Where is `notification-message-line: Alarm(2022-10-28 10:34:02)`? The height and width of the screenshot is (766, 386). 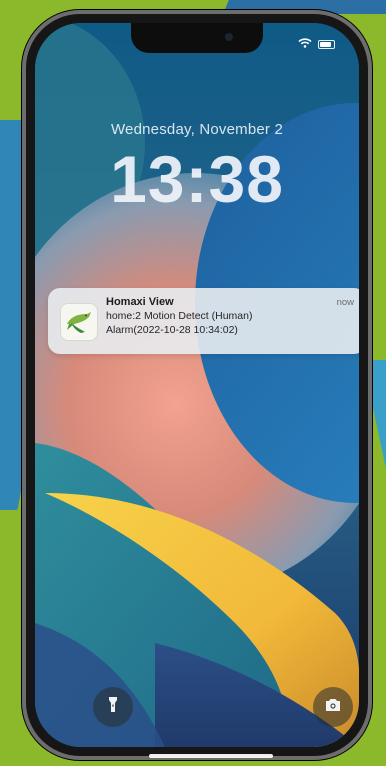 notification-message-line: Alarm(2022-10-28 10:34:02) is located at coordinates (172, 330).